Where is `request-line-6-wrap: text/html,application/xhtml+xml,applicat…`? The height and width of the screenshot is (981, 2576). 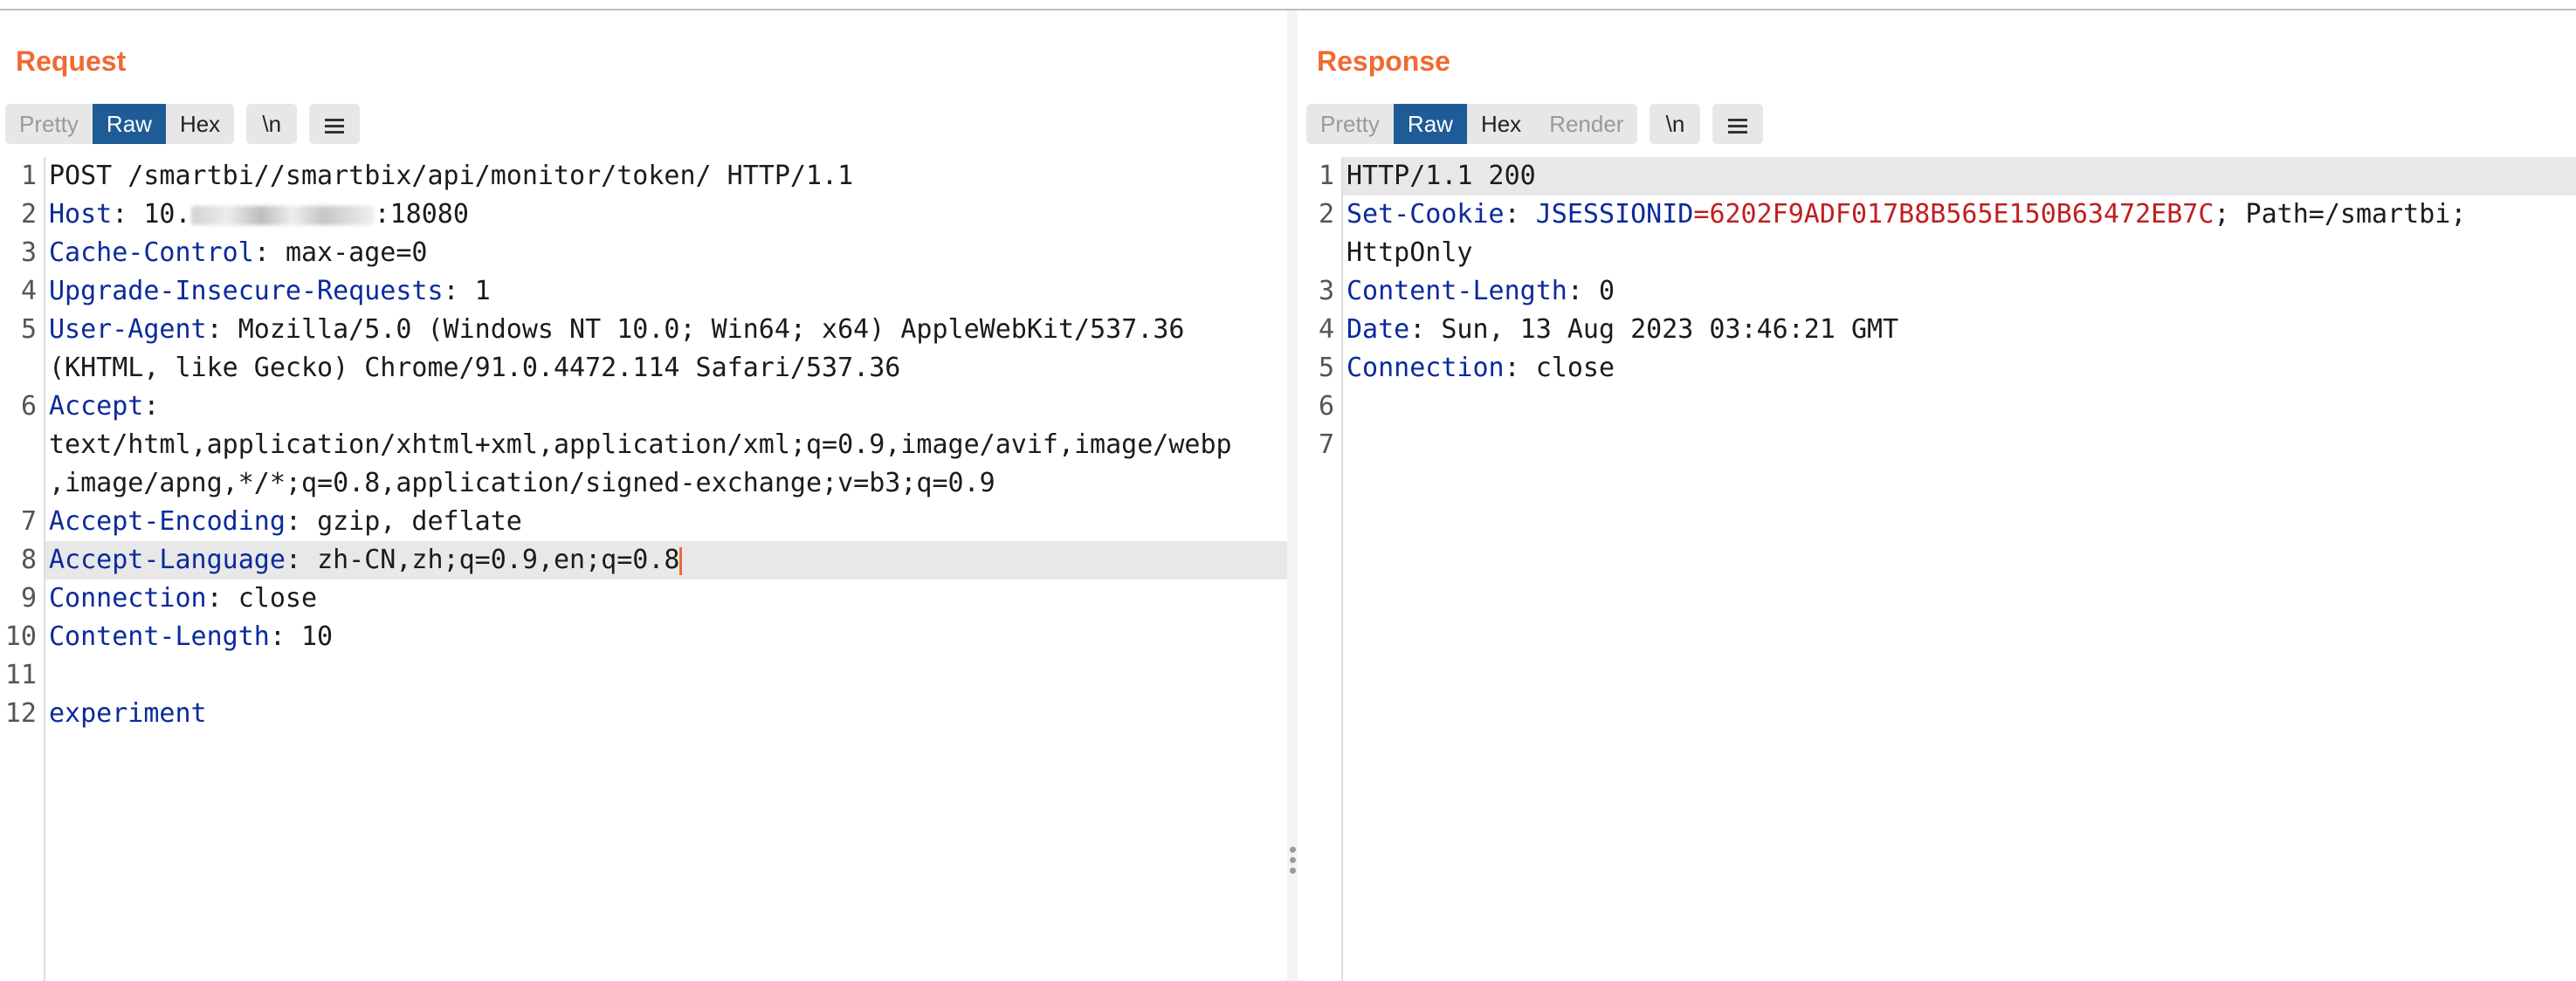
request-line-6-wrap: text/html,application/xhtml+xml,applicat… is located at coordinates (640, 444).